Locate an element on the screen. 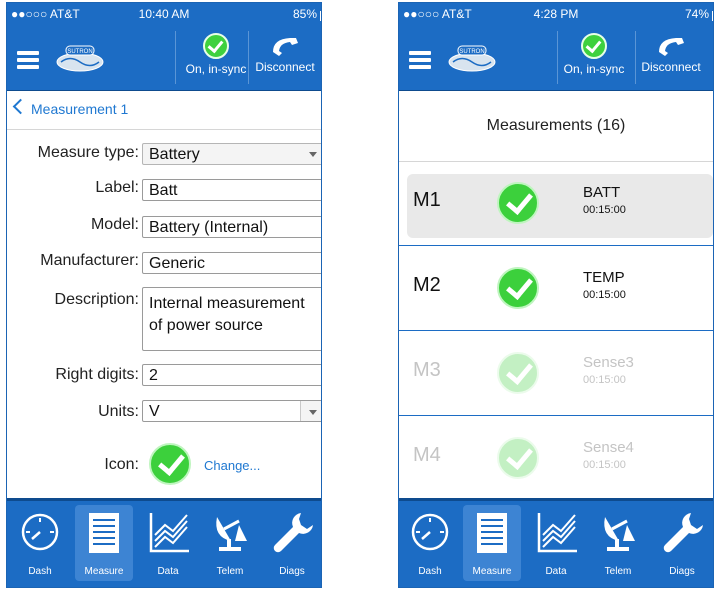  measurement-item-m4: M4 Sense4 00:15:00 is located at coordinates (556, 458).